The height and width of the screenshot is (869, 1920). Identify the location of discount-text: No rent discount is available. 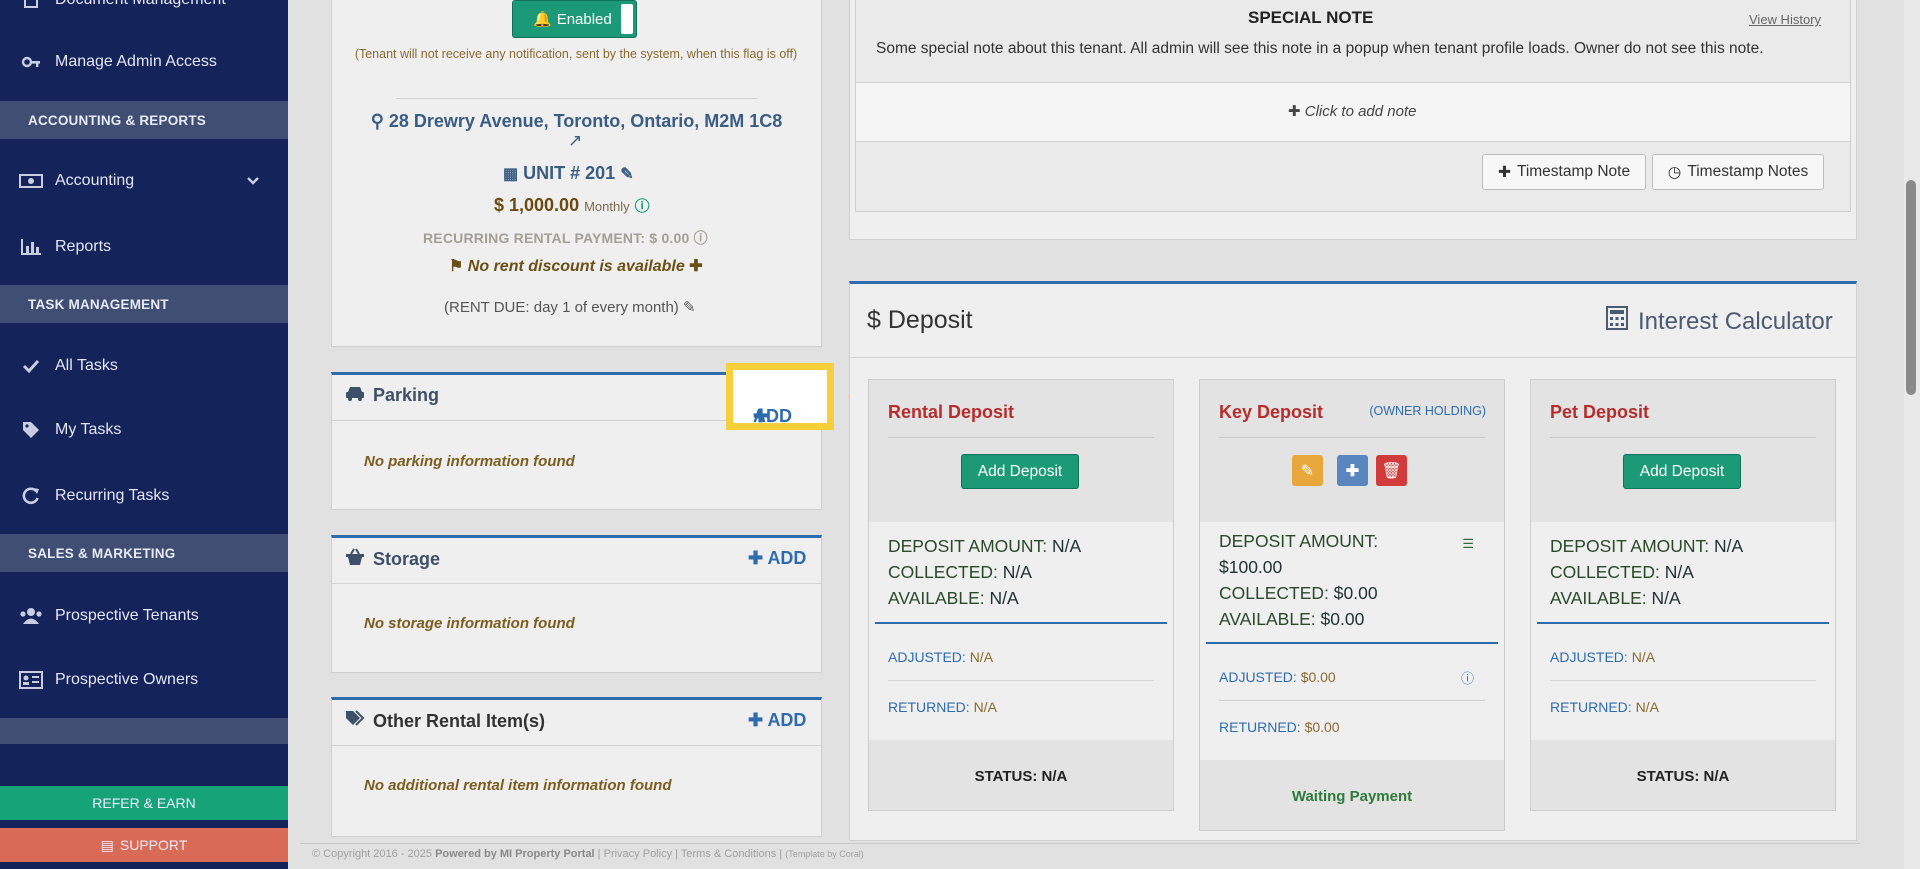
(576, 266).